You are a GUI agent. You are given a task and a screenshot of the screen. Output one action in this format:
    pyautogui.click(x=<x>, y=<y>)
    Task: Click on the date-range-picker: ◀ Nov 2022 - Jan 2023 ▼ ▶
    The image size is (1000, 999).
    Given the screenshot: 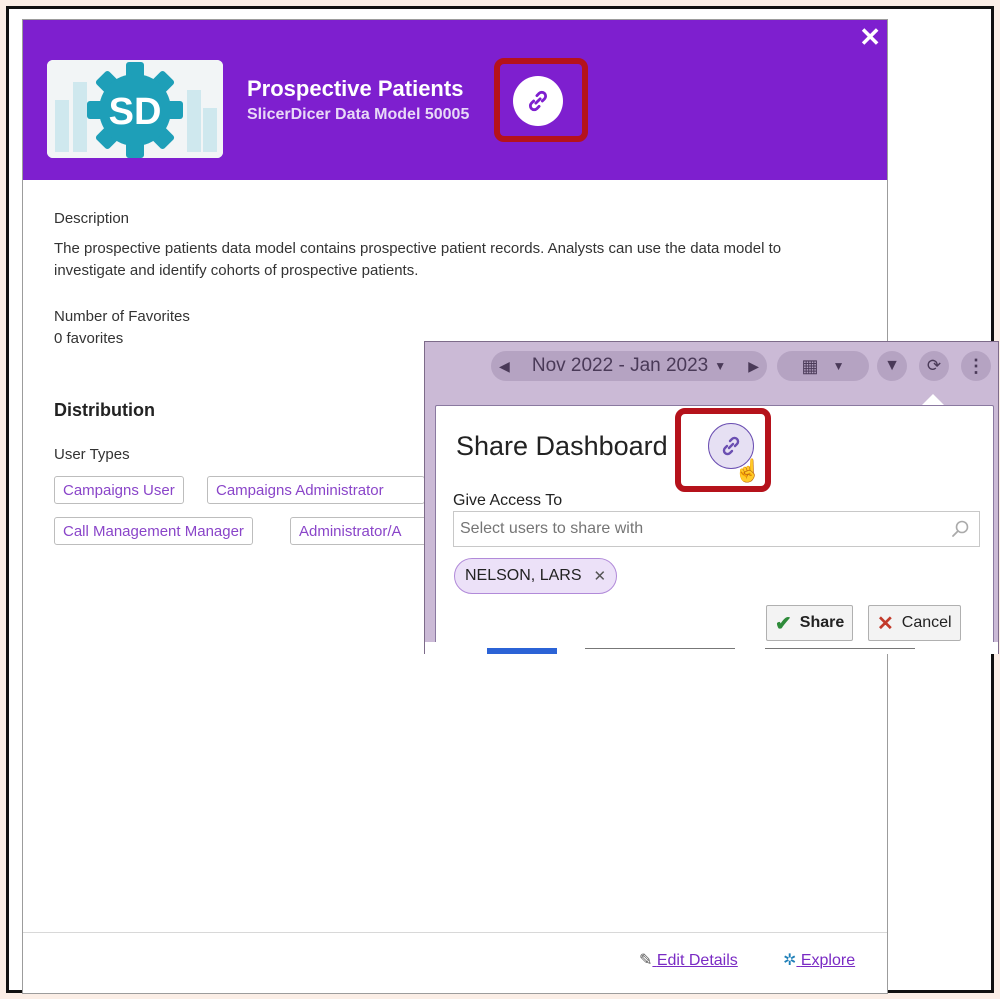 What is the action you would take?
    pyautogui.click(x=629, y=366)
    